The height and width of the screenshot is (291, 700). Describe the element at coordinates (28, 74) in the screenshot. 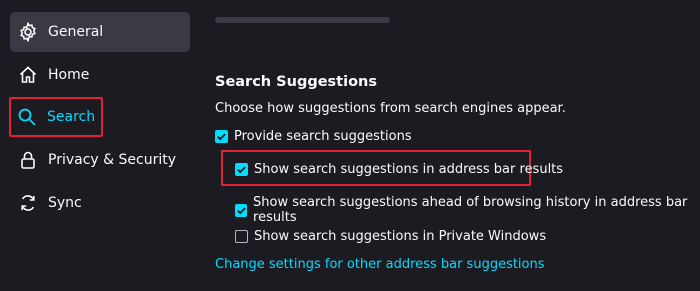

I see `home-icon` at that location.